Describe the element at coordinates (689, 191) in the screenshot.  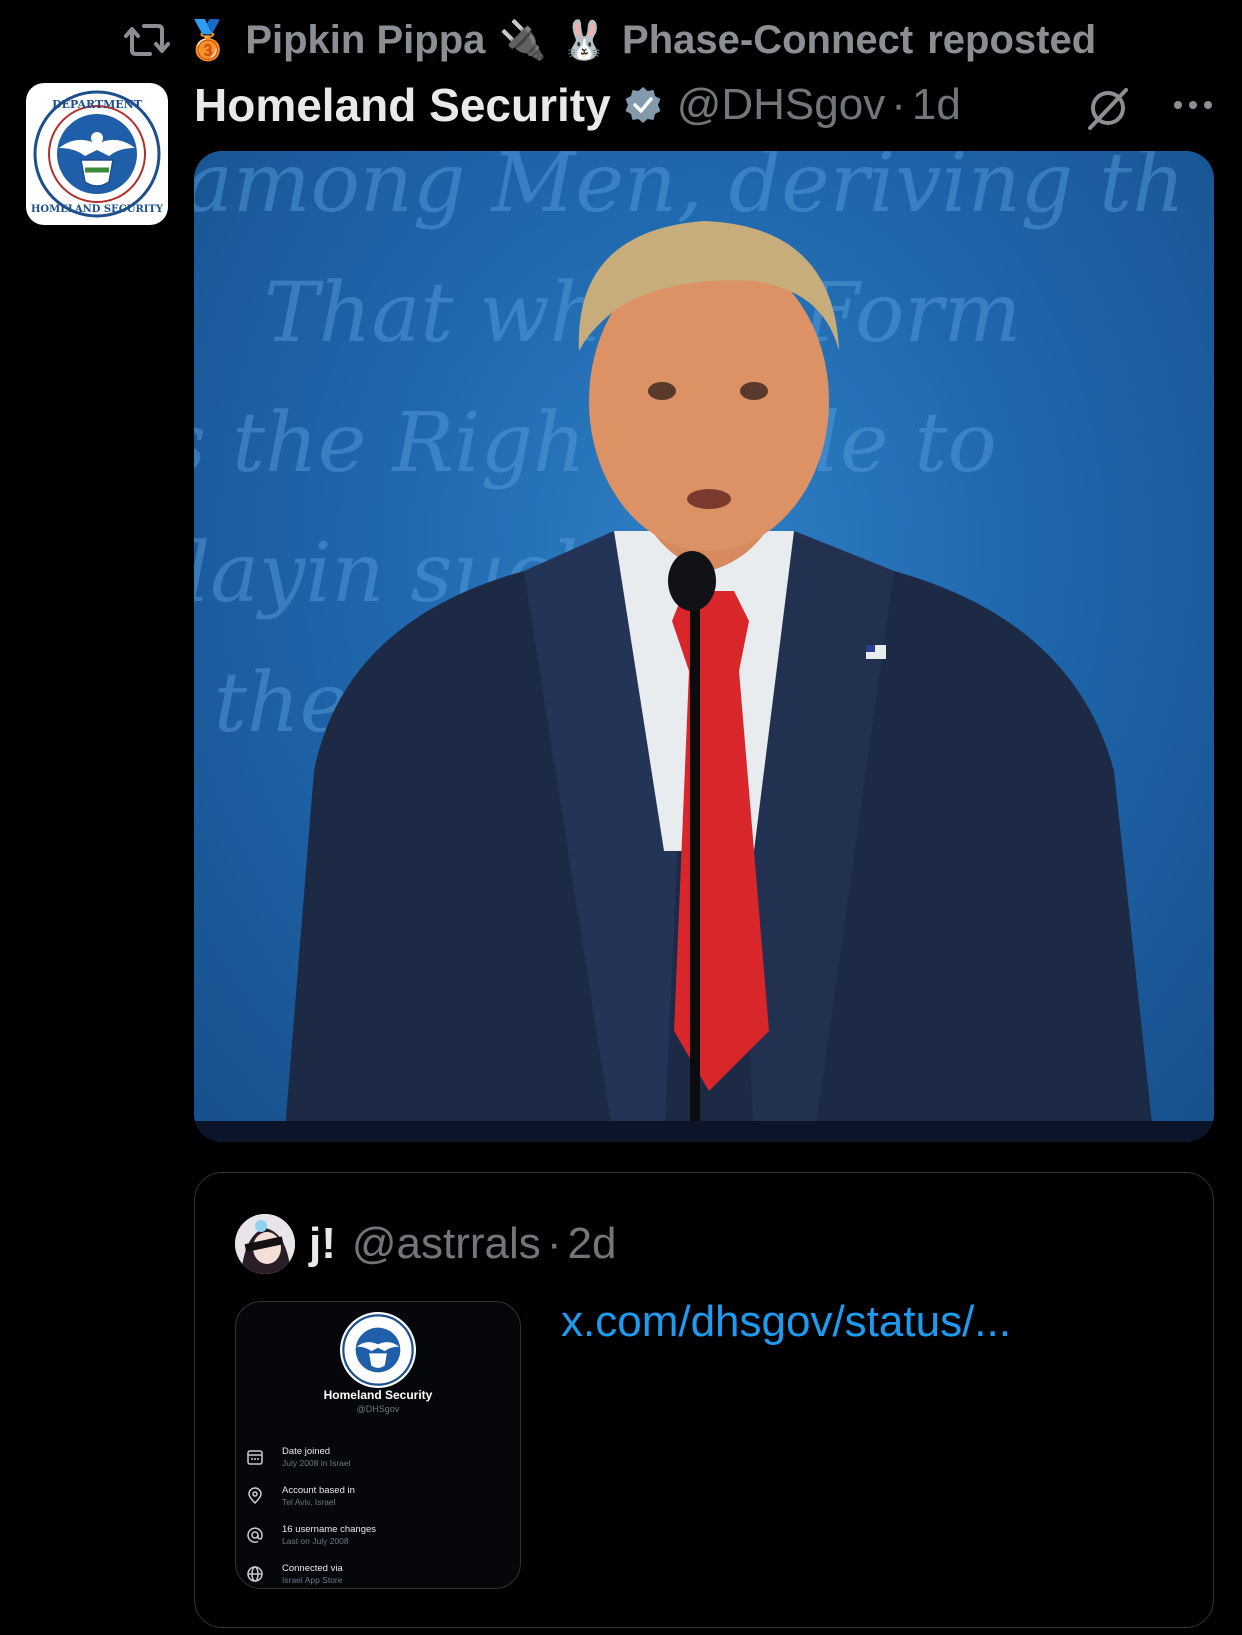
I see `backdrop-text-line: among Men, deriving th` at that location.